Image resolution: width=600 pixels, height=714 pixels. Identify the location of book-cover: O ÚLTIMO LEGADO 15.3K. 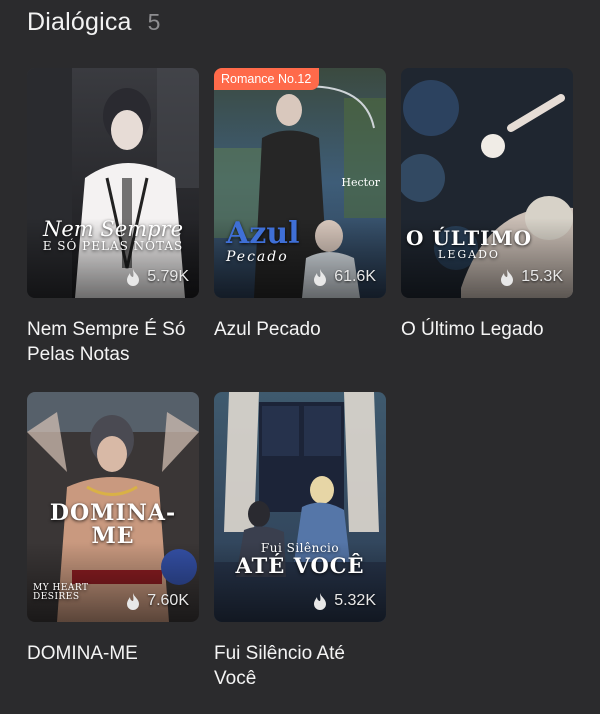
(487, 183).